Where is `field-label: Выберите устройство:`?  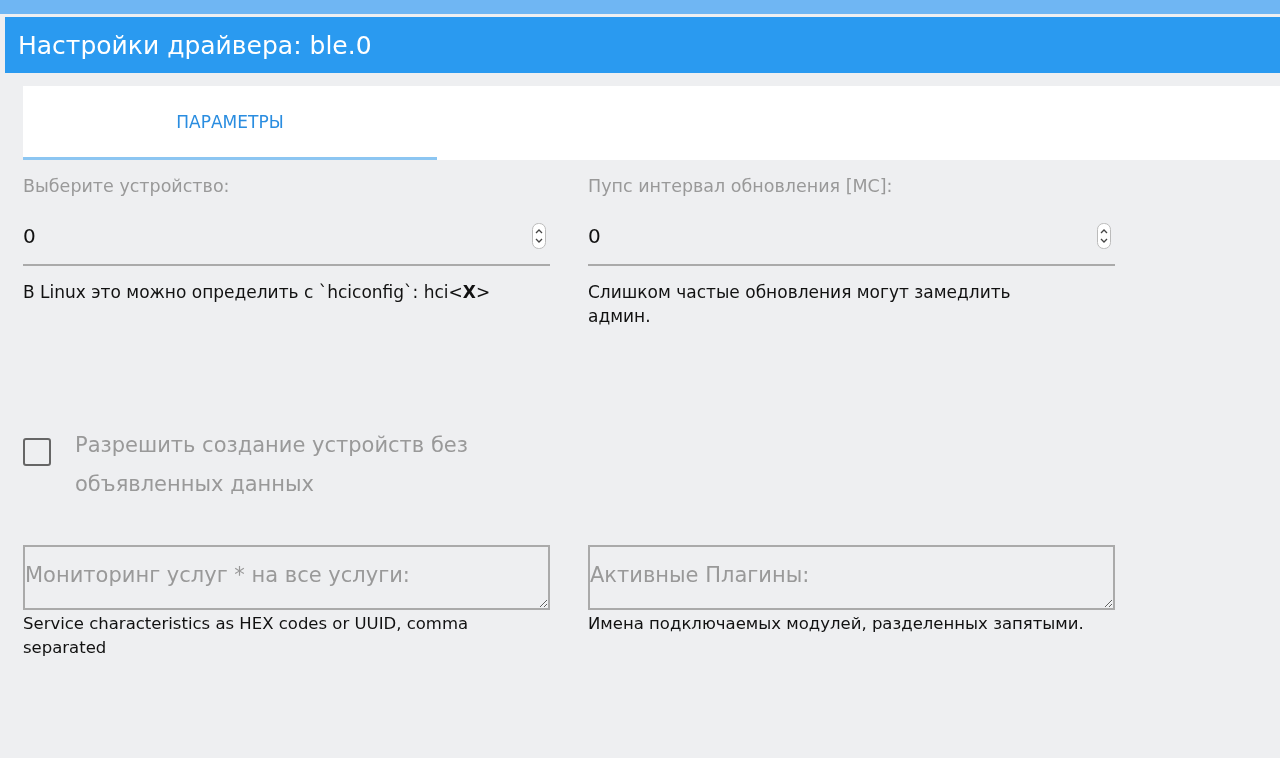 field-label: Выберите устройство: is located at coordinates (127, 187).